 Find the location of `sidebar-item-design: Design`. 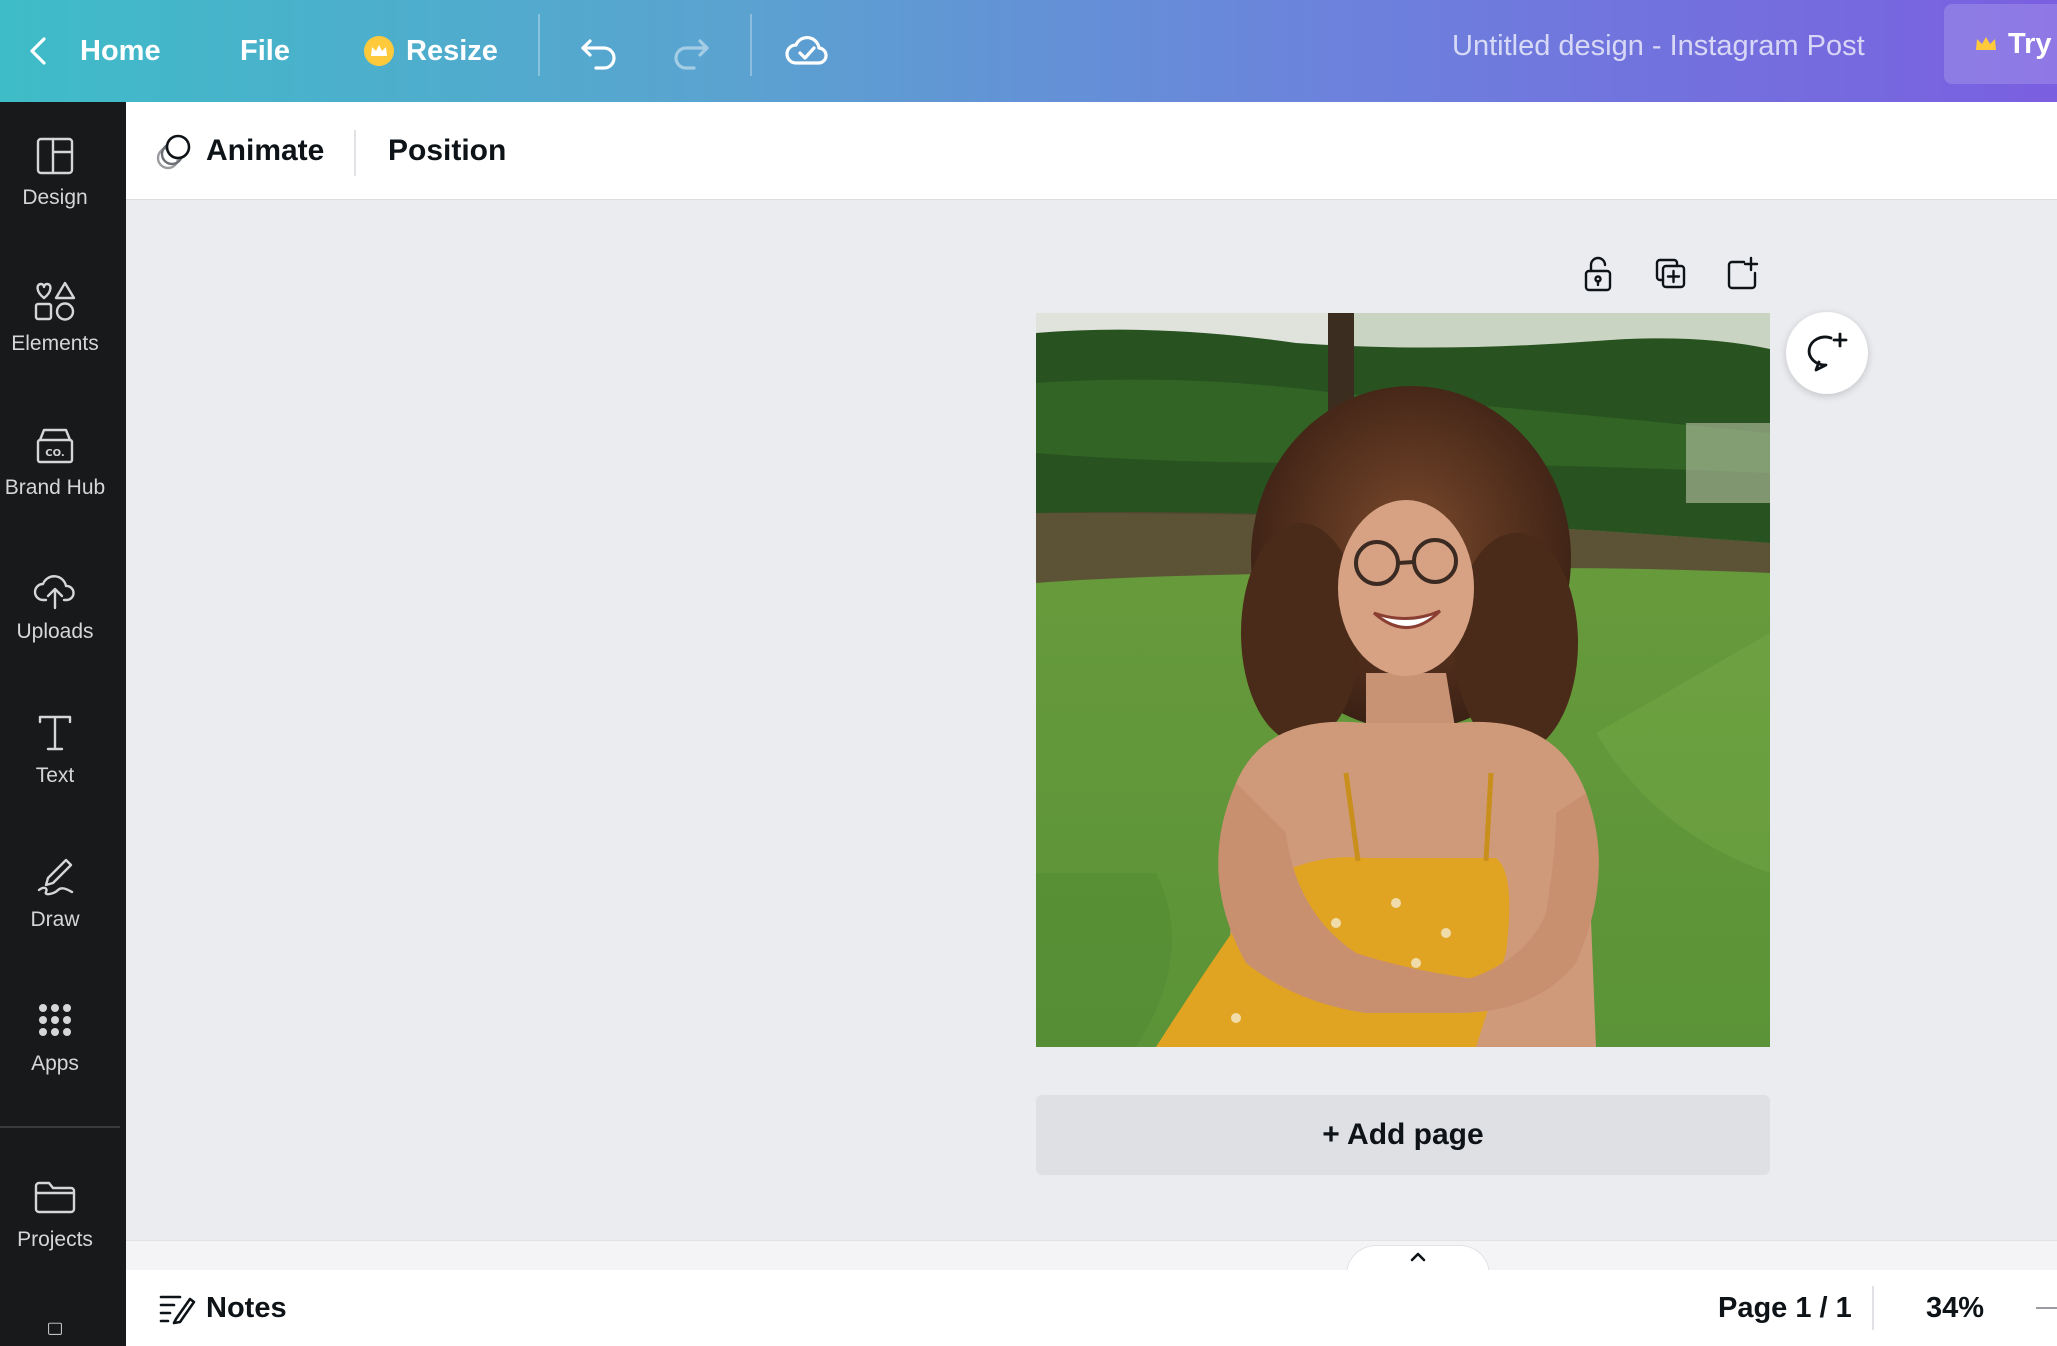

sidebar-item-design: Design is located at coordinates (55, 196).